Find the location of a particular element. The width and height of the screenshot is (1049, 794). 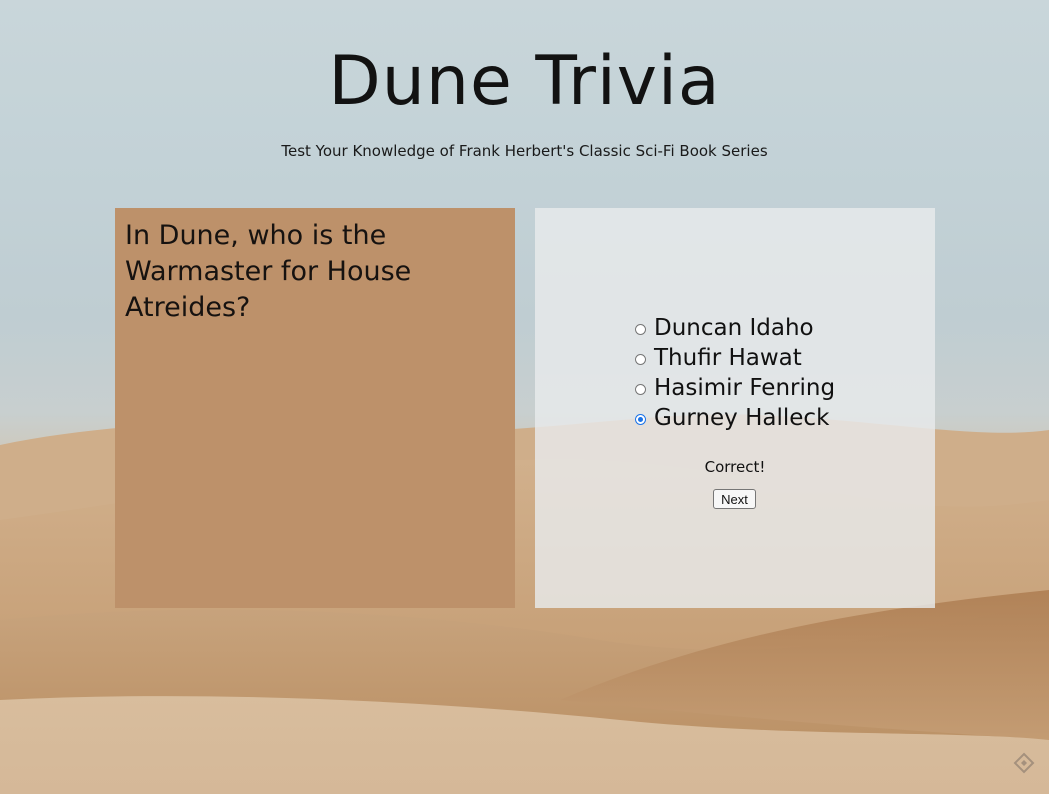

answer-option: Gurney Halleck is located at coordinates (735, 418).